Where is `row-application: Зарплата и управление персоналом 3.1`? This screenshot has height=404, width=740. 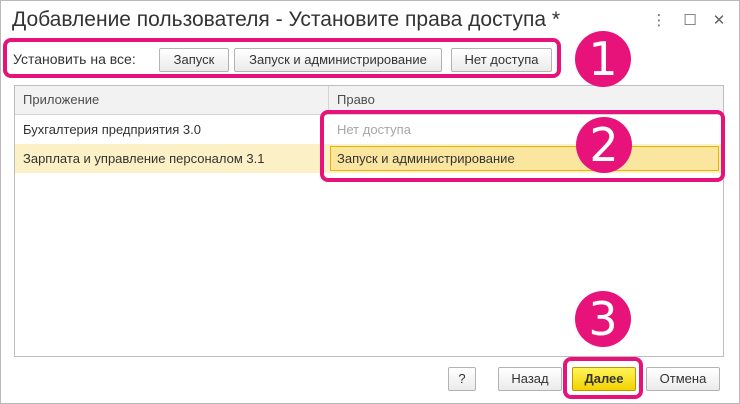 row-application: Зарплата и управление персоналом 3.1 is located at coordinates (144, 158).